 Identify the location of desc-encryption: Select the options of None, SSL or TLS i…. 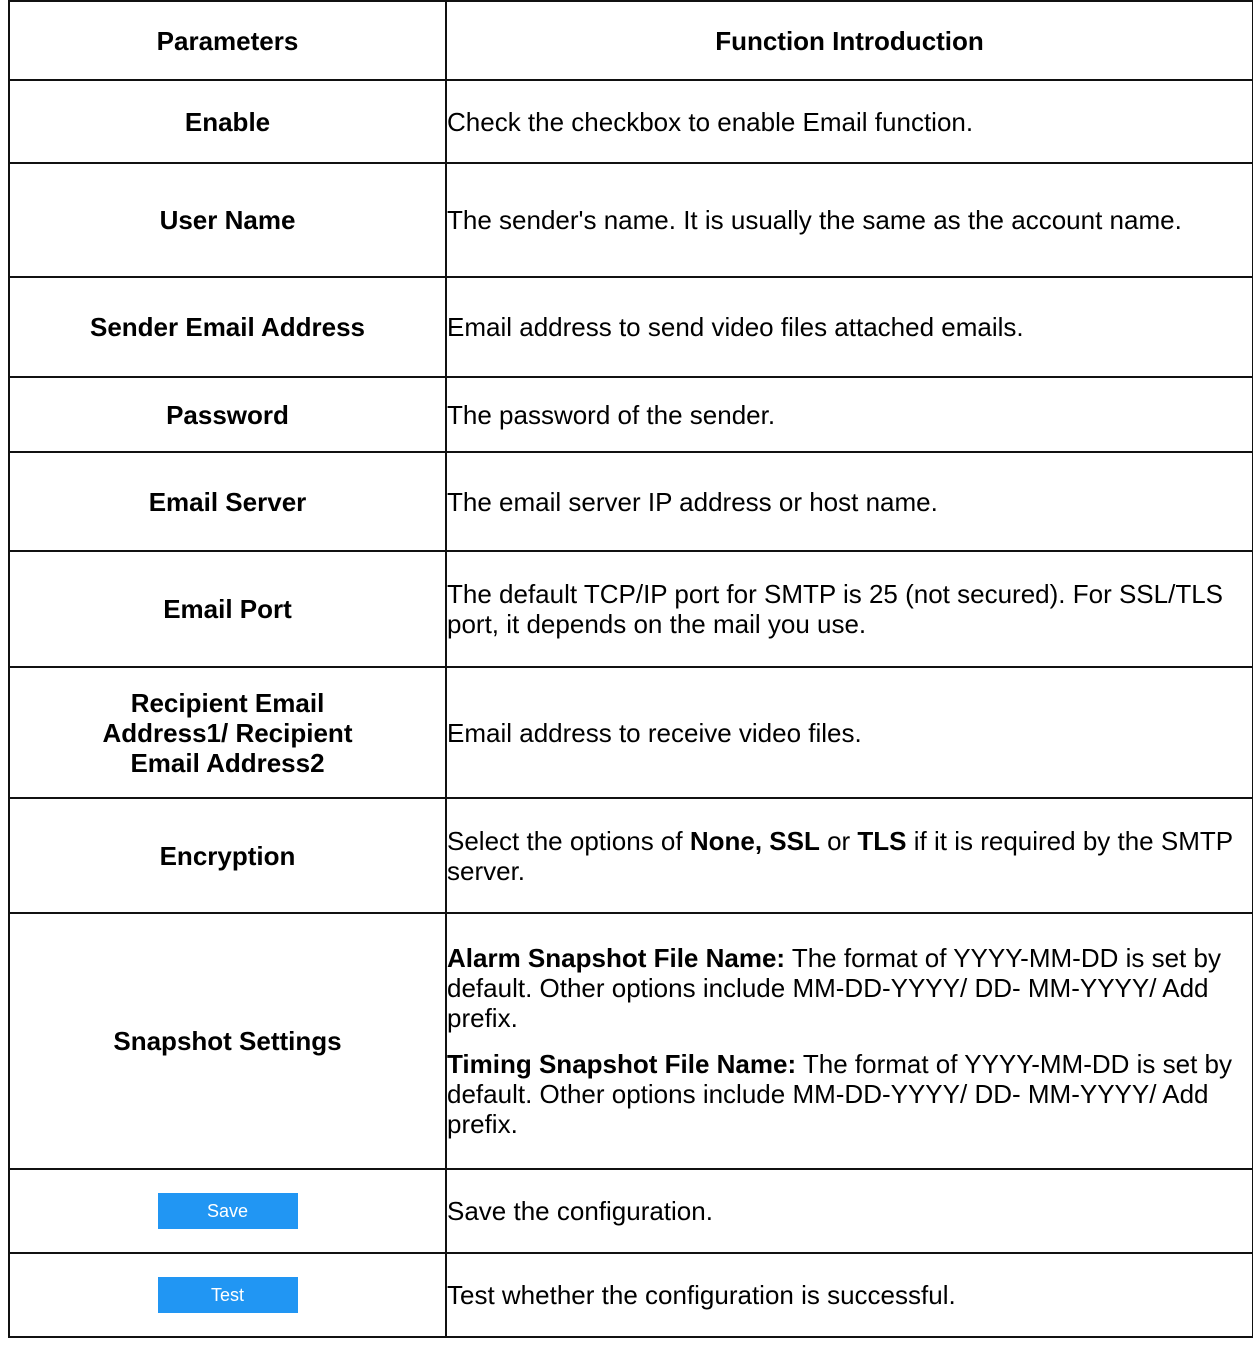
(849, 855).